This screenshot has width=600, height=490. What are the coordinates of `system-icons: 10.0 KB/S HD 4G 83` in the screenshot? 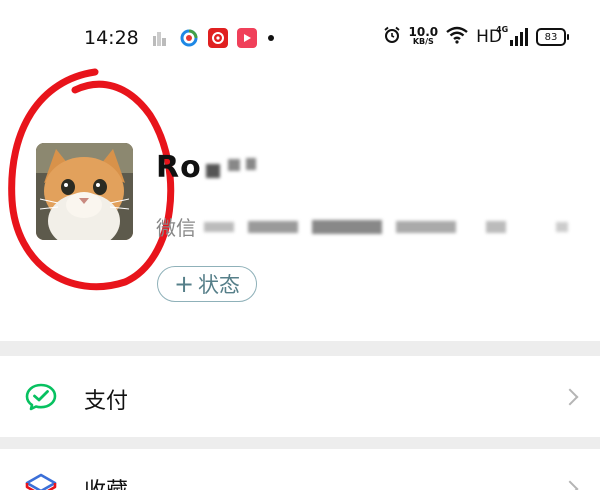 It's located at (476, 36).